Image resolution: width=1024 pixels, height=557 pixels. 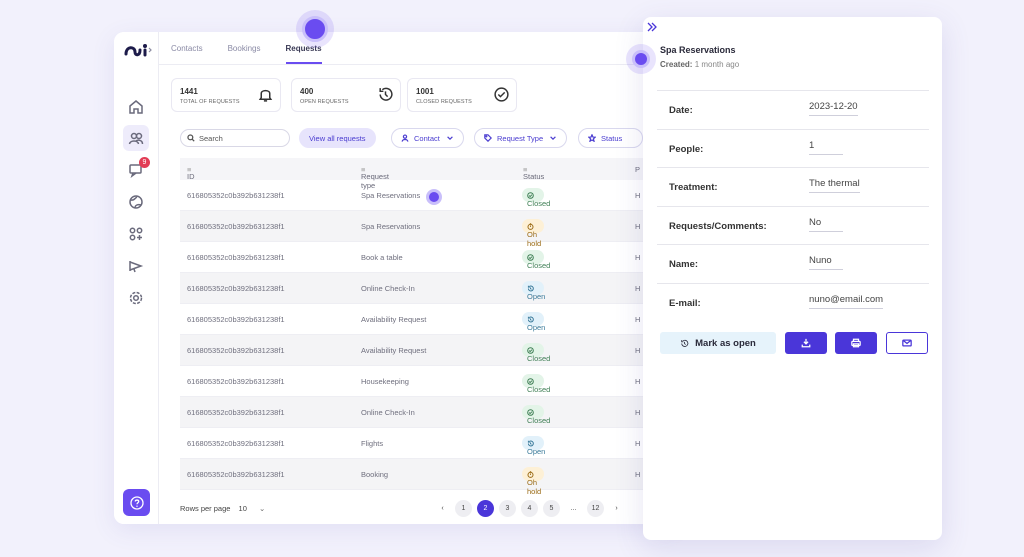 I want to click on field-value: The thermal, so click(x=834, y=186).